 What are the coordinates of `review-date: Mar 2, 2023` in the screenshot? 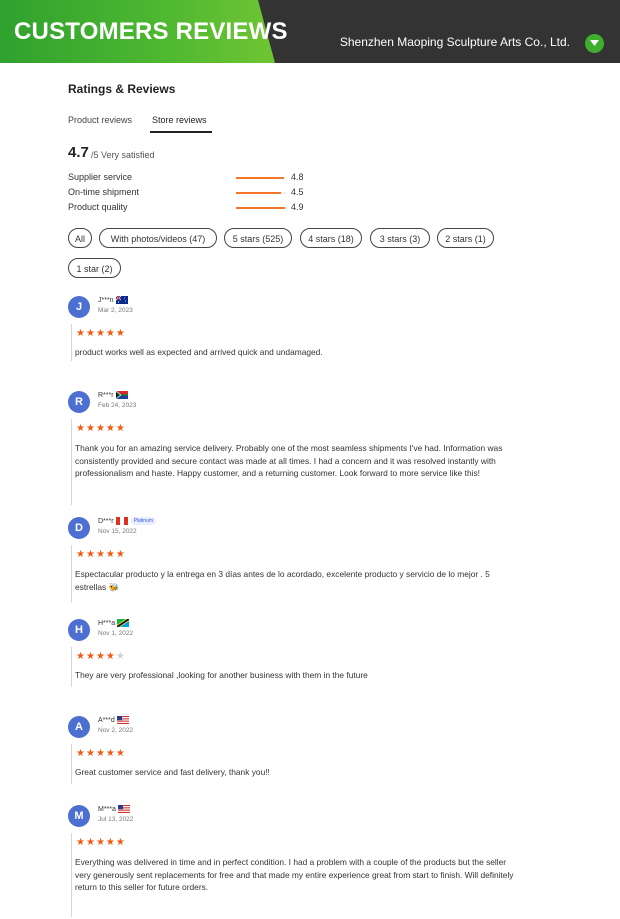 It's located at (115, 310).